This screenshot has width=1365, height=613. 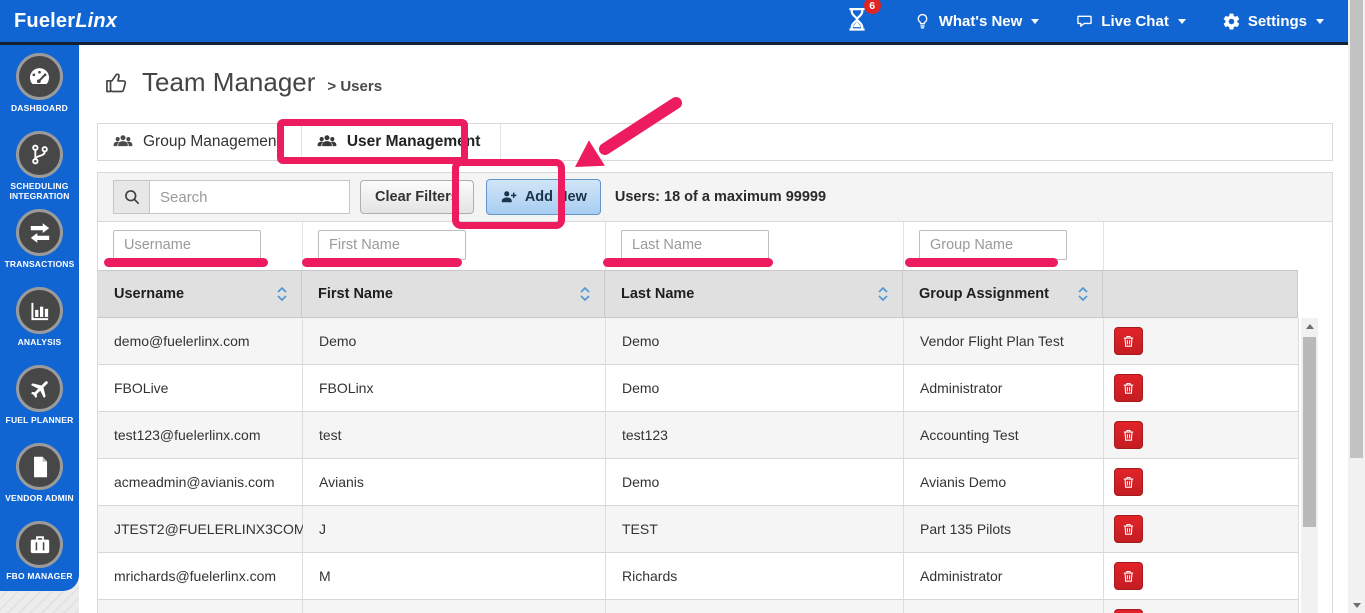 What do you see at coordinates (1085, 21) in the screenshot?
I see `chat-icon` at bounding box center [1085, 21].